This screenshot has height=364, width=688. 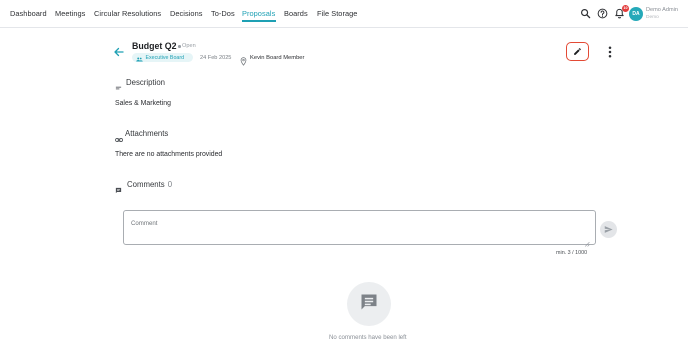 What do you see at coordinates (145, 82) in the screenshot?
I see `description-heading: Description` at bounding box center [145, 82].